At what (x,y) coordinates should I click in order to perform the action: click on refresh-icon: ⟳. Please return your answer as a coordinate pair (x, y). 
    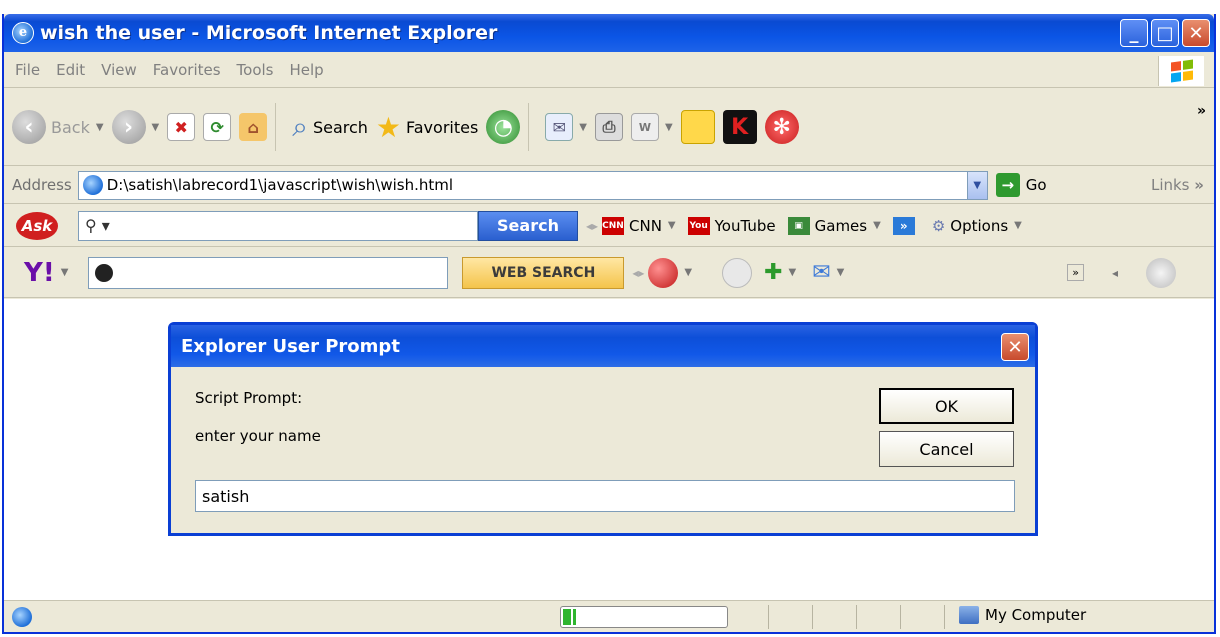
    Looking at the image, I should click on (217, 127).